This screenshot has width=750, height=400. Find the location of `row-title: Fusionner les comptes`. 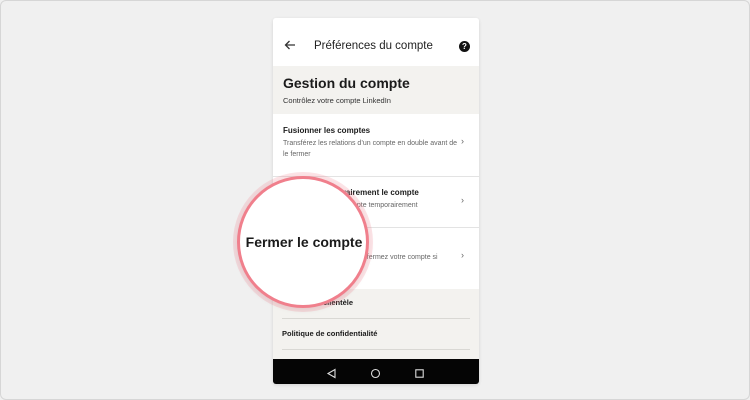

row-title: Fusionner les comptes is located at coordinates (327, 130).